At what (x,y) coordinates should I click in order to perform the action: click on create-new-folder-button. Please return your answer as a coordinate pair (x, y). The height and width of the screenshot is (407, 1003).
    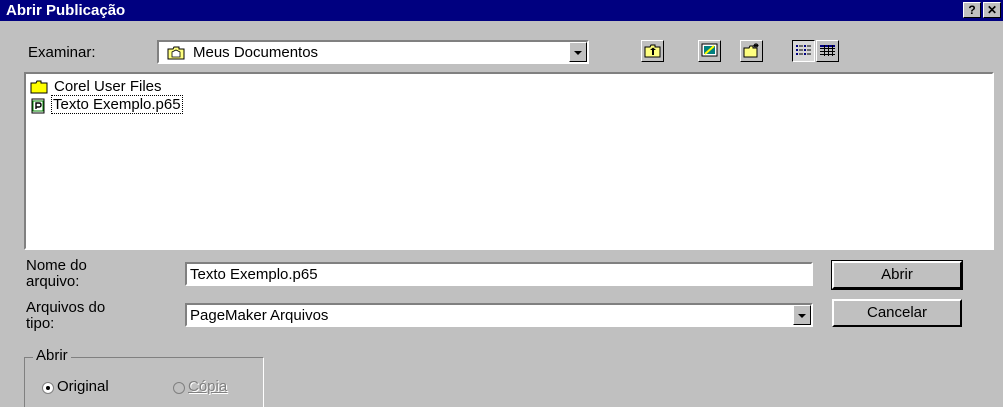
    Looking at the image, I should click on (751, 51).